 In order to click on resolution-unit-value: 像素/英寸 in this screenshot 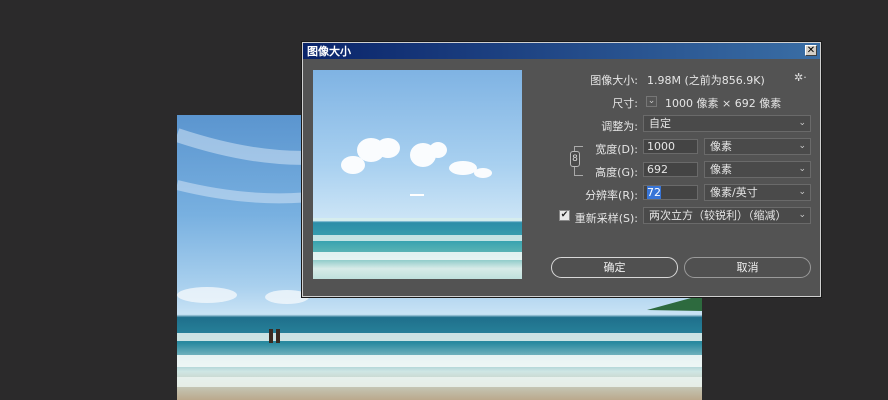, I will do `click(734, 192)`.